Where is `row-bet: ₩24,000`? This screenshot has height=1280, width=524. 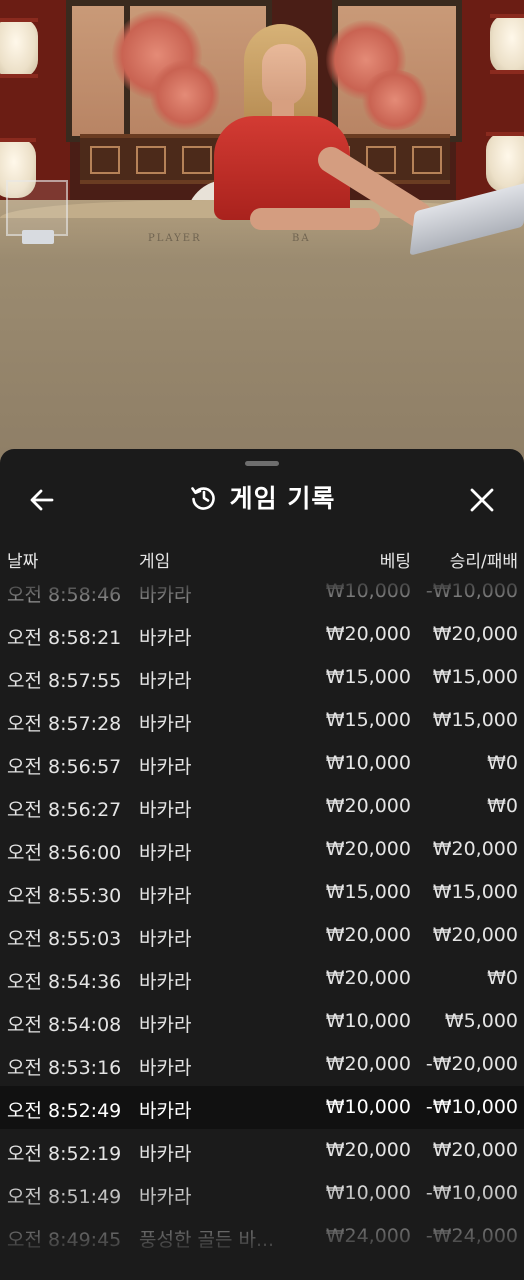
row-bet: ₩24,000 is located at coordinates (368, 1236).